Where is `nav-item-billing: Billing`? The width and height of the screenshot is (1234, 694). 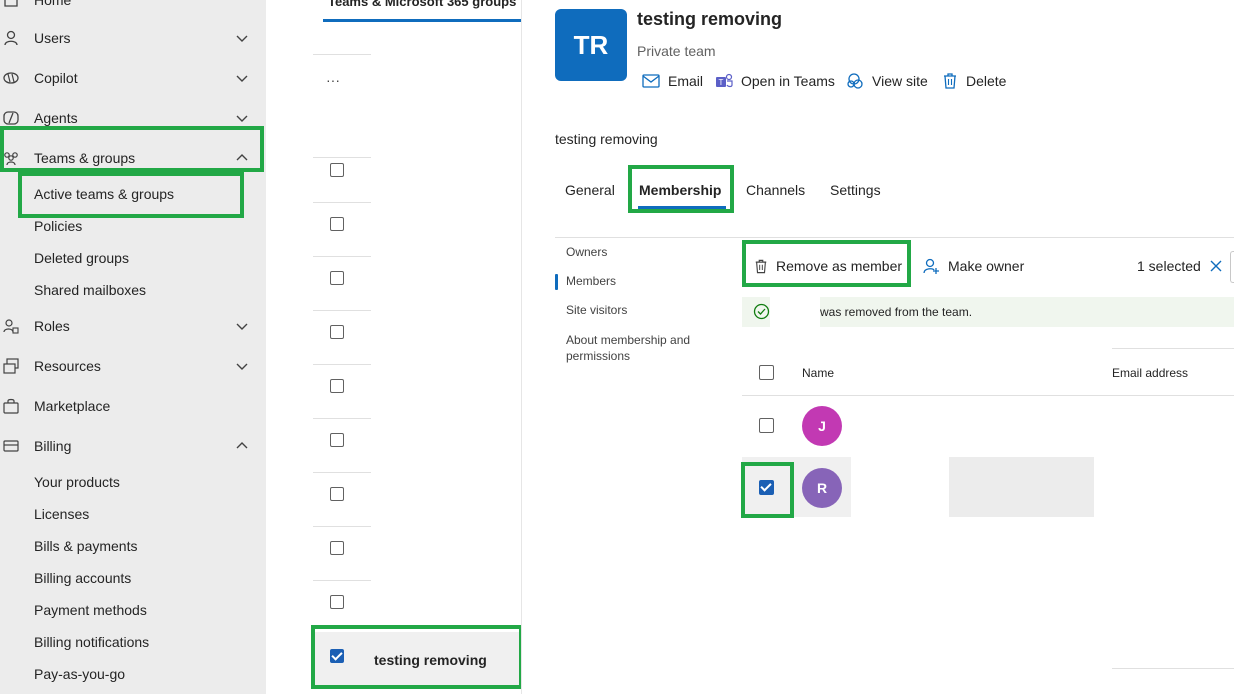
nav-item-billing: Billing is located at coordinates (133, 446).